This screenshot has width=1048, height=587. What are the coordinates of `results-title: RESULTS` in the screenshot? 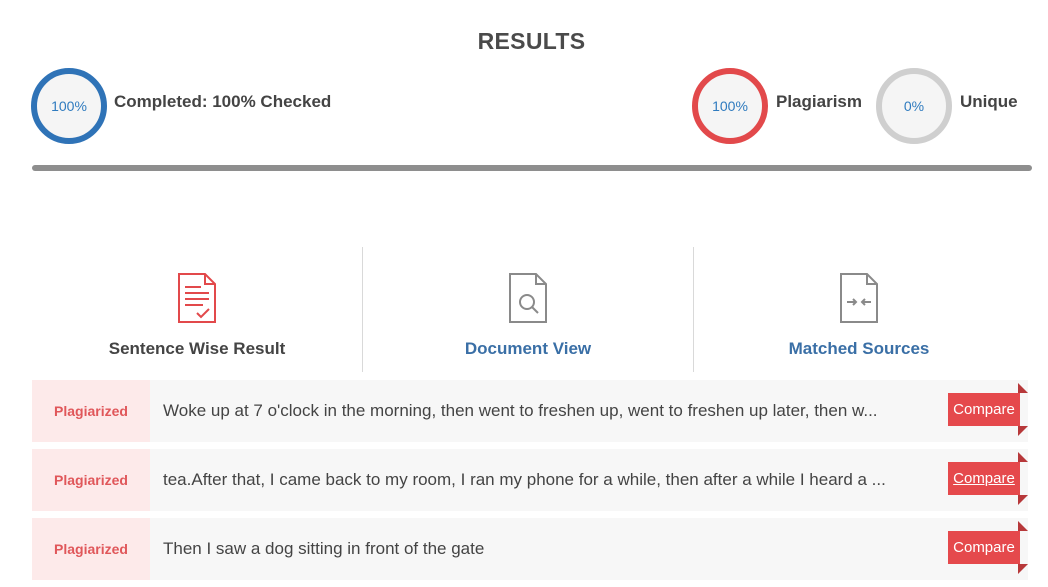 It's located at (531, 41).